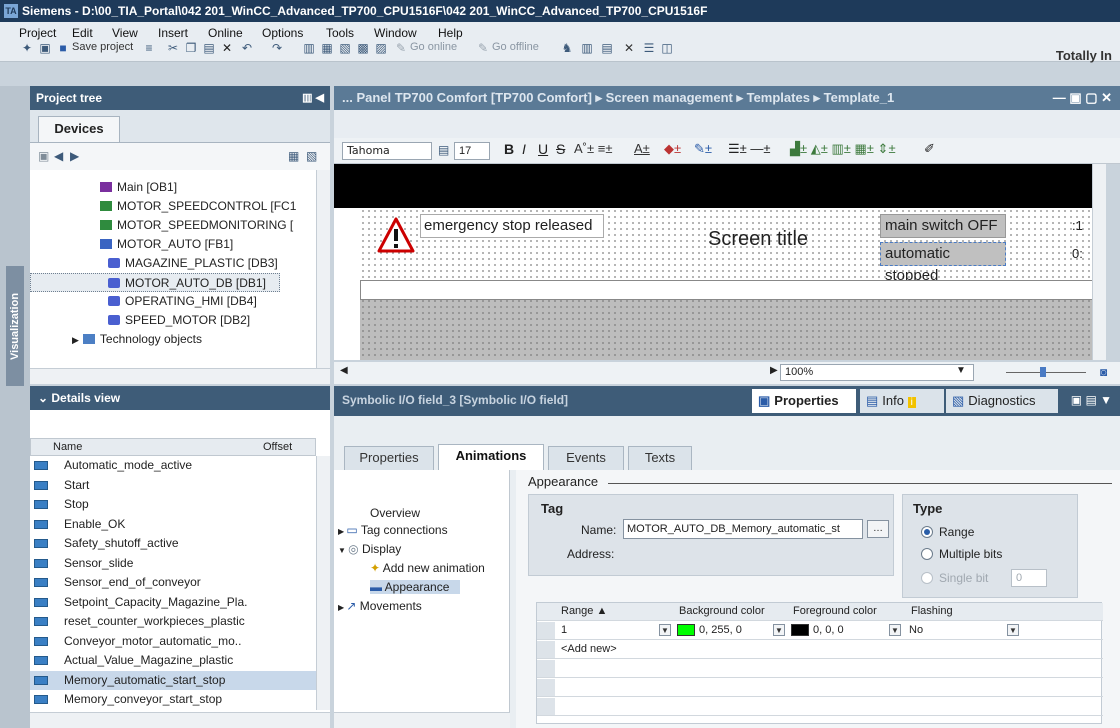 The height and width of the screenshot is (728, 1120). I want to click on font-family-field: Tahoma, so click(387, 151).